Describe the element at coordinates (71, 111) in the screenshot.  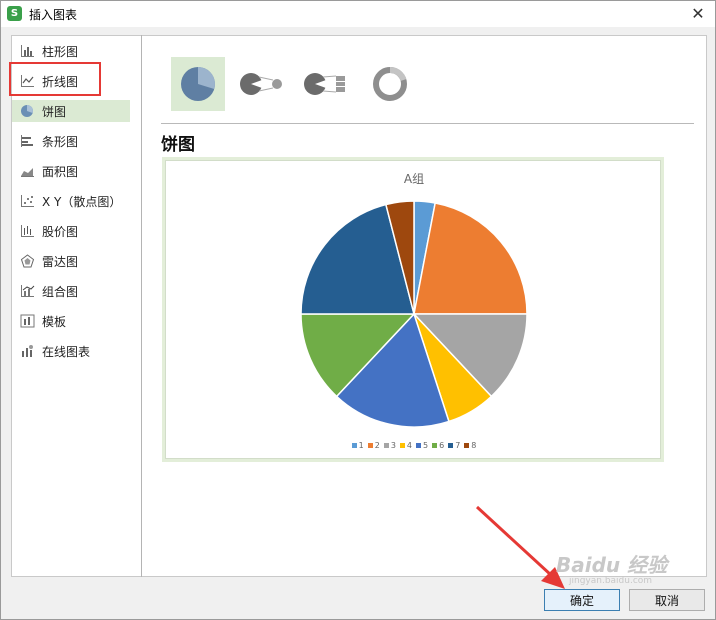
I see `sidebar-item-pie: 饼图` at that location.